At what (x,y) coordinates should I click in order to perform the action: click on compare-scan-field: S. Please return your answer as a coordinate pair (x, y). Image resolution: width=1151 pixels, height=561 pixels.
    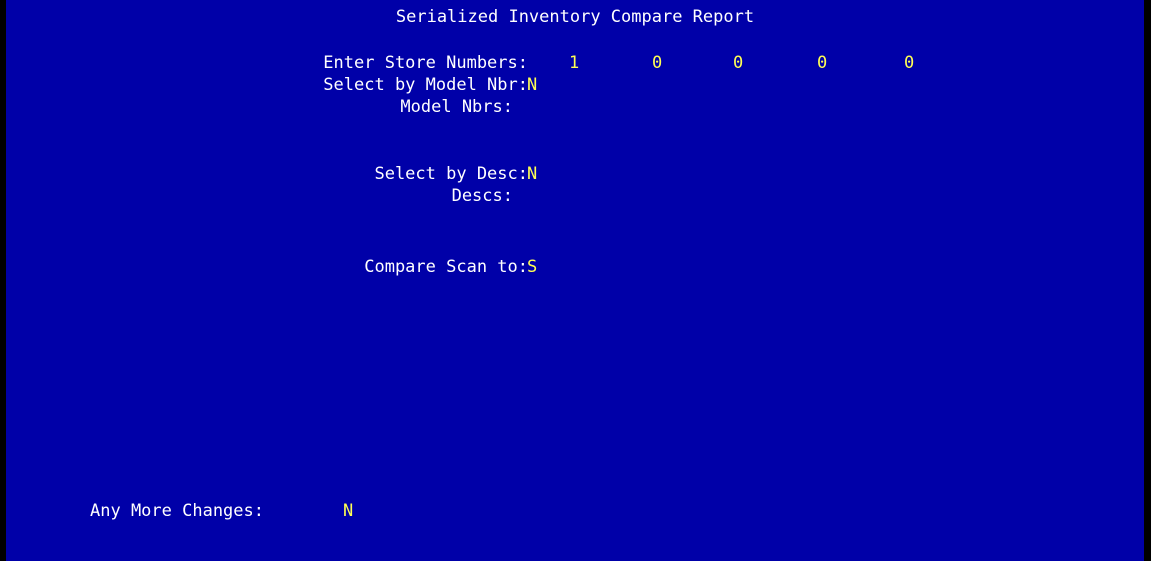
    Looking at the image, I should click on (532, 267).